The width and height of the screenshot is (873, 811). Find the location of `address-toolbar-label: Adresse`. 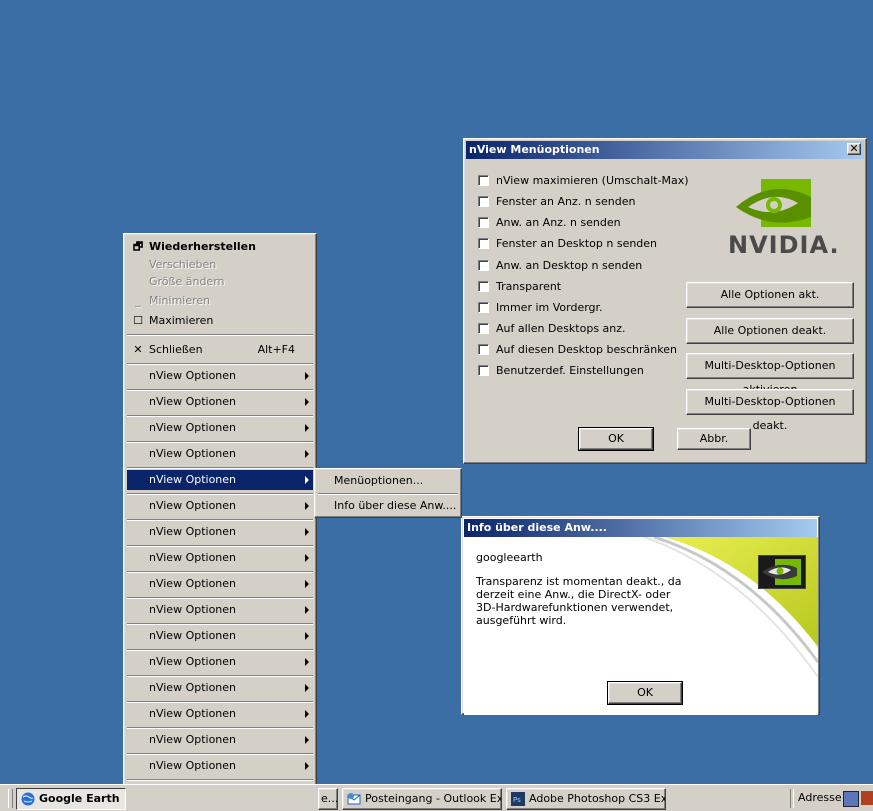

address-toolbar-label: Adresse is located at coordinates (820, 797).